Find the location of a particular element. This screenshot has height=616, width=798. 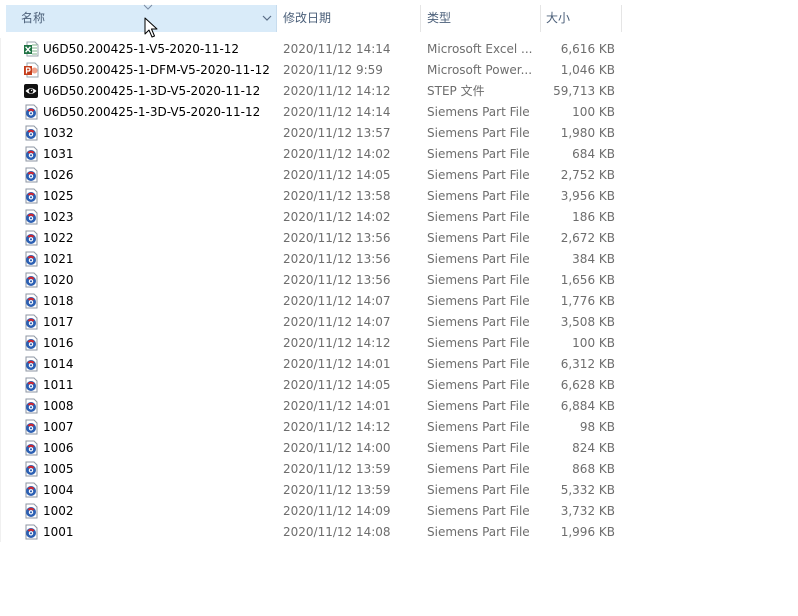

file-name-cell: 1026 is located at coordinates (141, 175).